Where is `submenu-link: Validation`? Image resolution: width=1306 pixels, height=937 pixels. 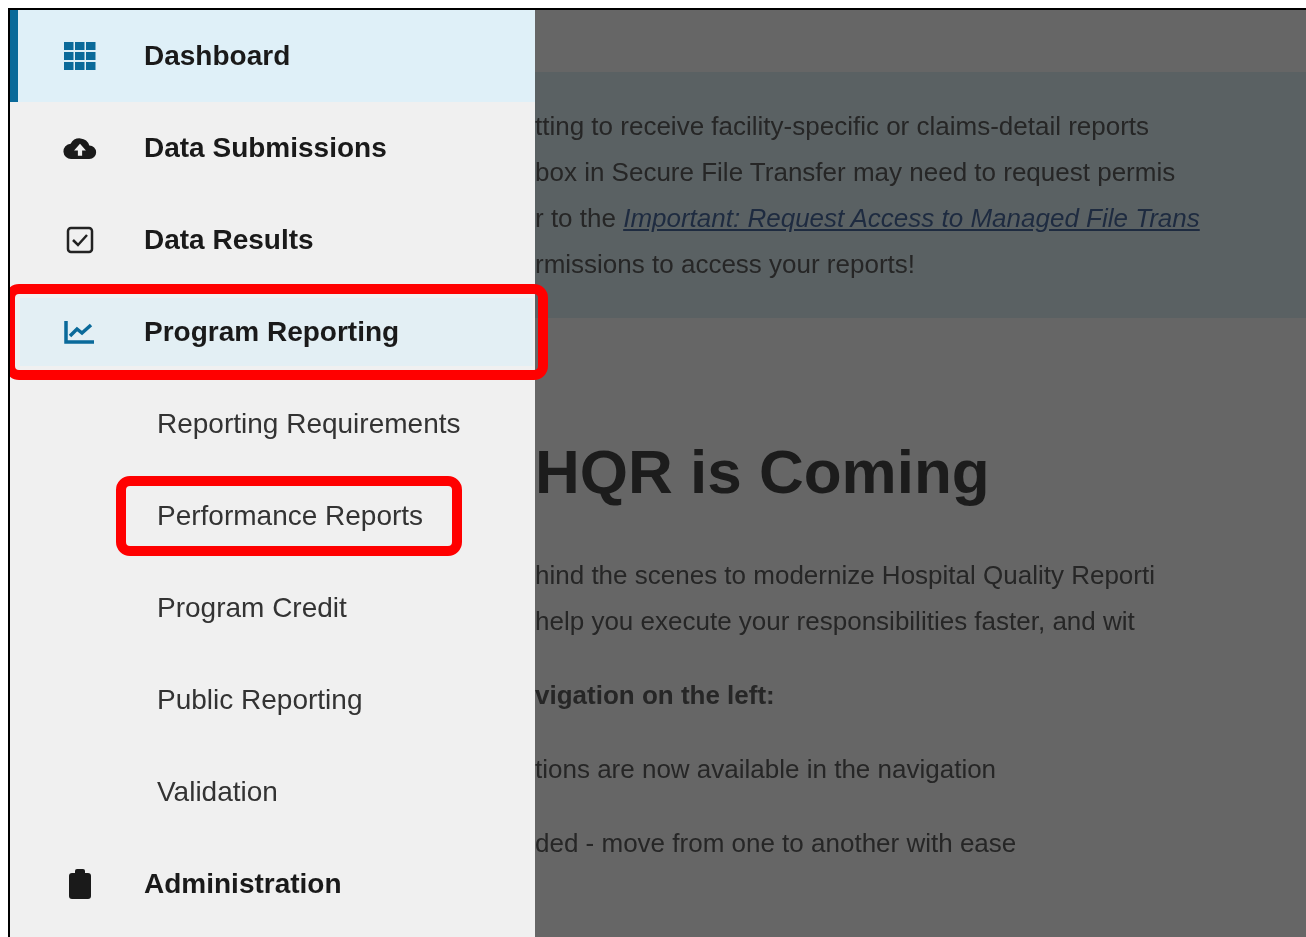 submenu-link: Validation is located at coordinates (215, 792).